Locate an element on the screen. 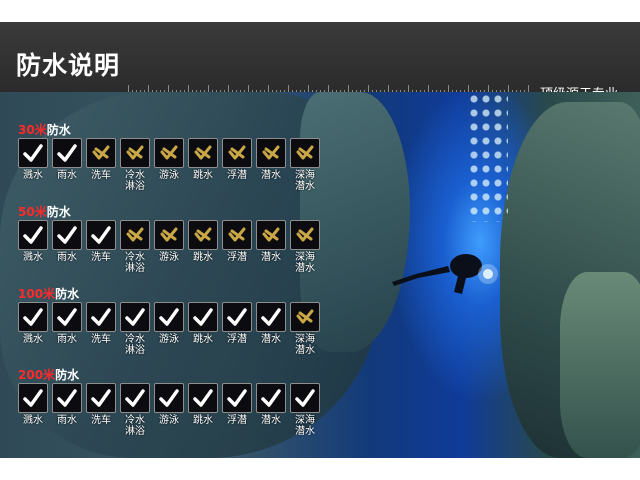 The height and width of the screenshot is (480, 640). depth-rating-label: 100米防水 is located at coordinates (48, 294).